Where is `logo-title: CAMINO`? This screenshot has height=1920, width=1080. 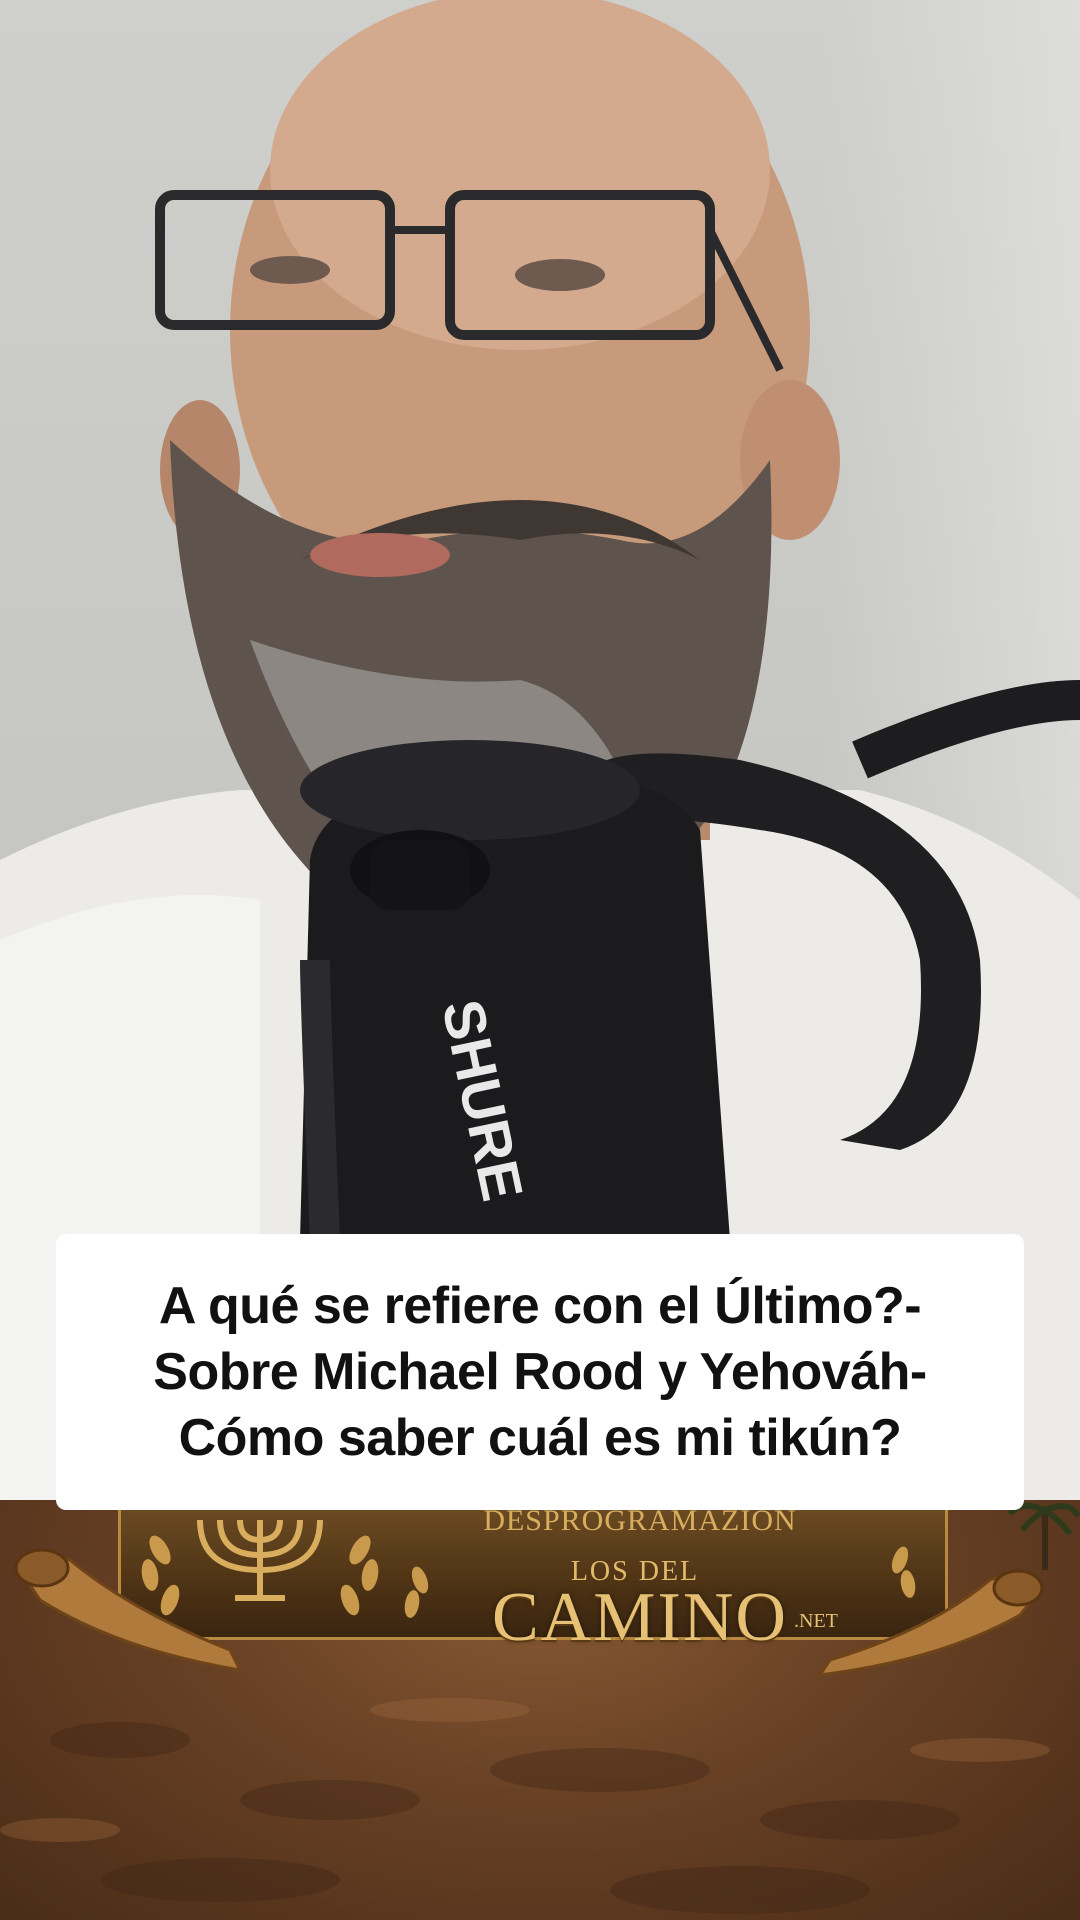
logo-title: CAMINO is located at coordinates (640, 1617).